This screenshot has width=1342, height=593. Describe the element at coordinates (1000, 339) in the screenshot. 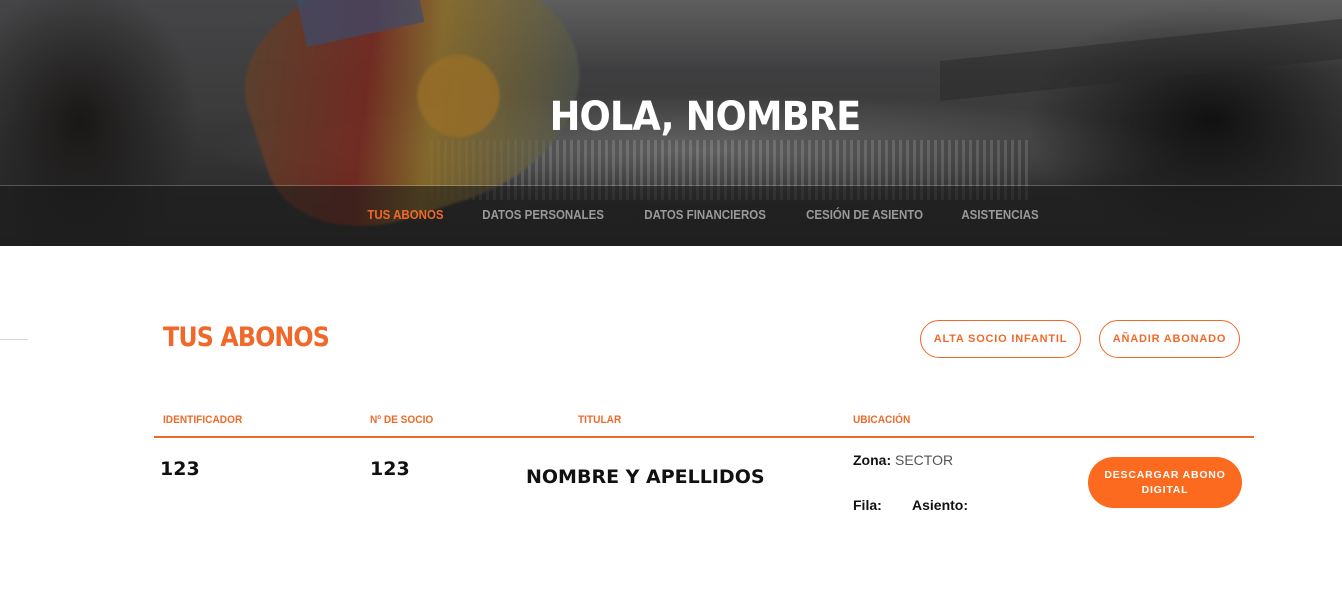

I see `alta-socio-infantil-button: ALTA SOCIO INFANTIL` at that location.